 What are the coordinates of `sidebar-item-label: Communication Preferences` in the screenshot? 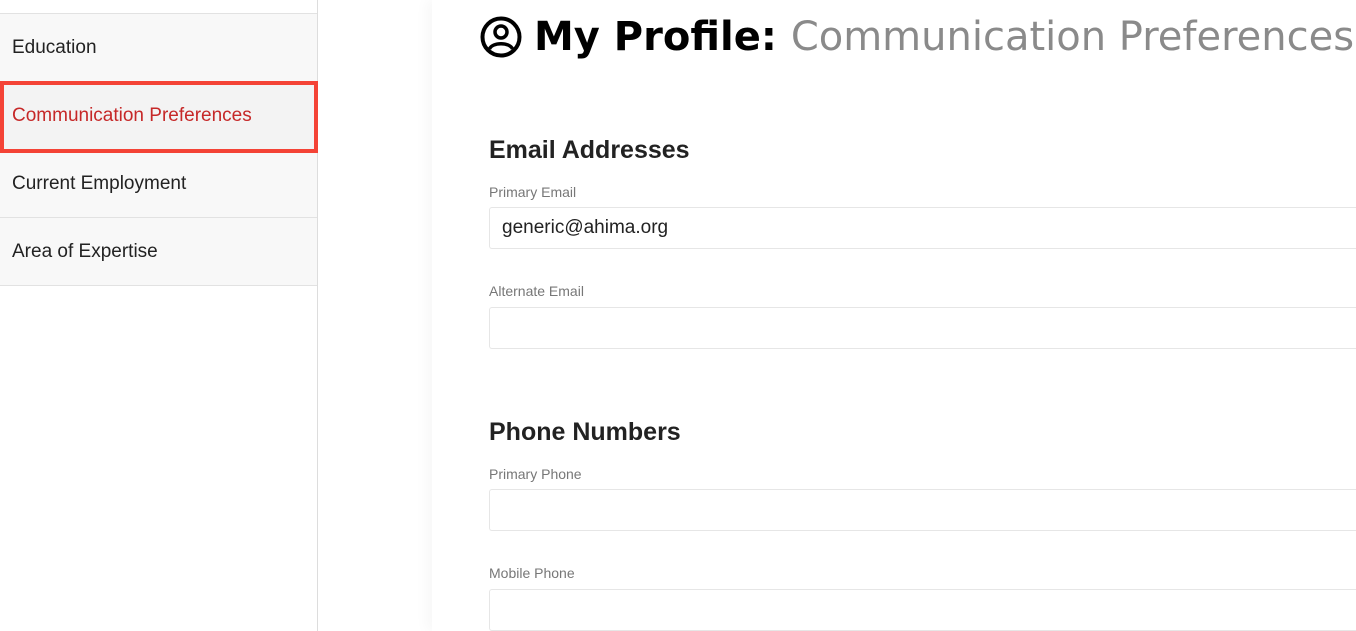 It's located at (132, 115).